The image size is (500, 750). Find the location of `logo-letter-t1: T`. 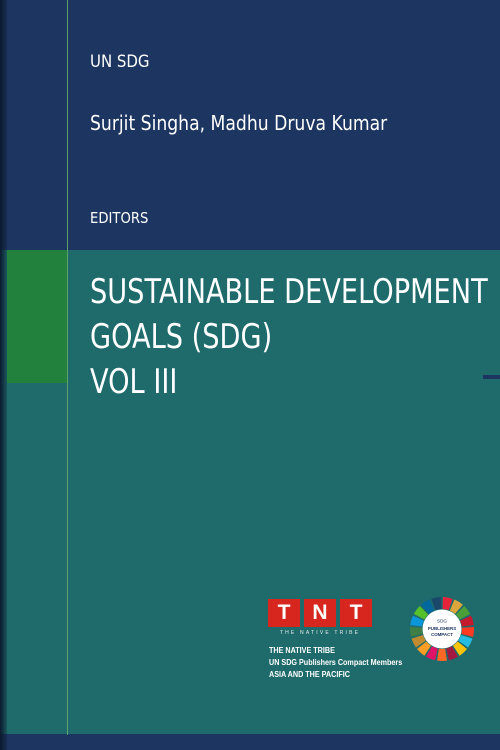

logo-letter-t1: T is located at coordinates (284, 613).